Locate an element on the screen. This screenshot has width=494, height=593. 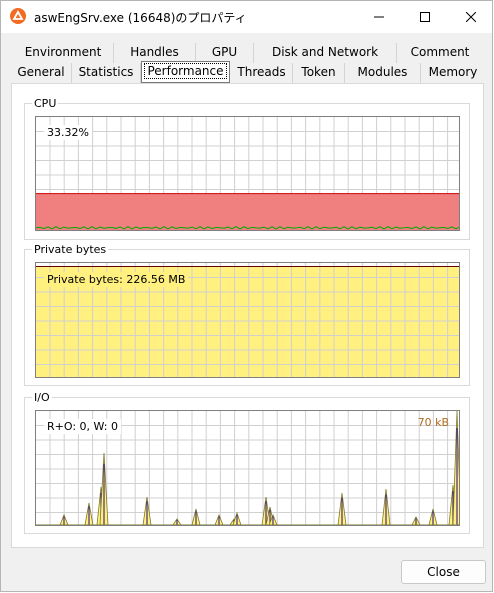
tab-disk-and-network: Disk and Network is located at coordinates (325, 53).